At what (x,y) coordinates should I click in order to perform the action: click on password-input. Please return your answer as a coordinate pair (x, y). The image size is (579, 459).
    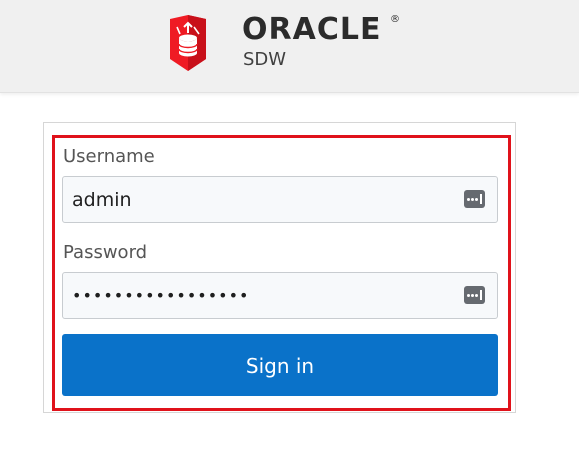
    Looking at the image, I should click on (262, 295).